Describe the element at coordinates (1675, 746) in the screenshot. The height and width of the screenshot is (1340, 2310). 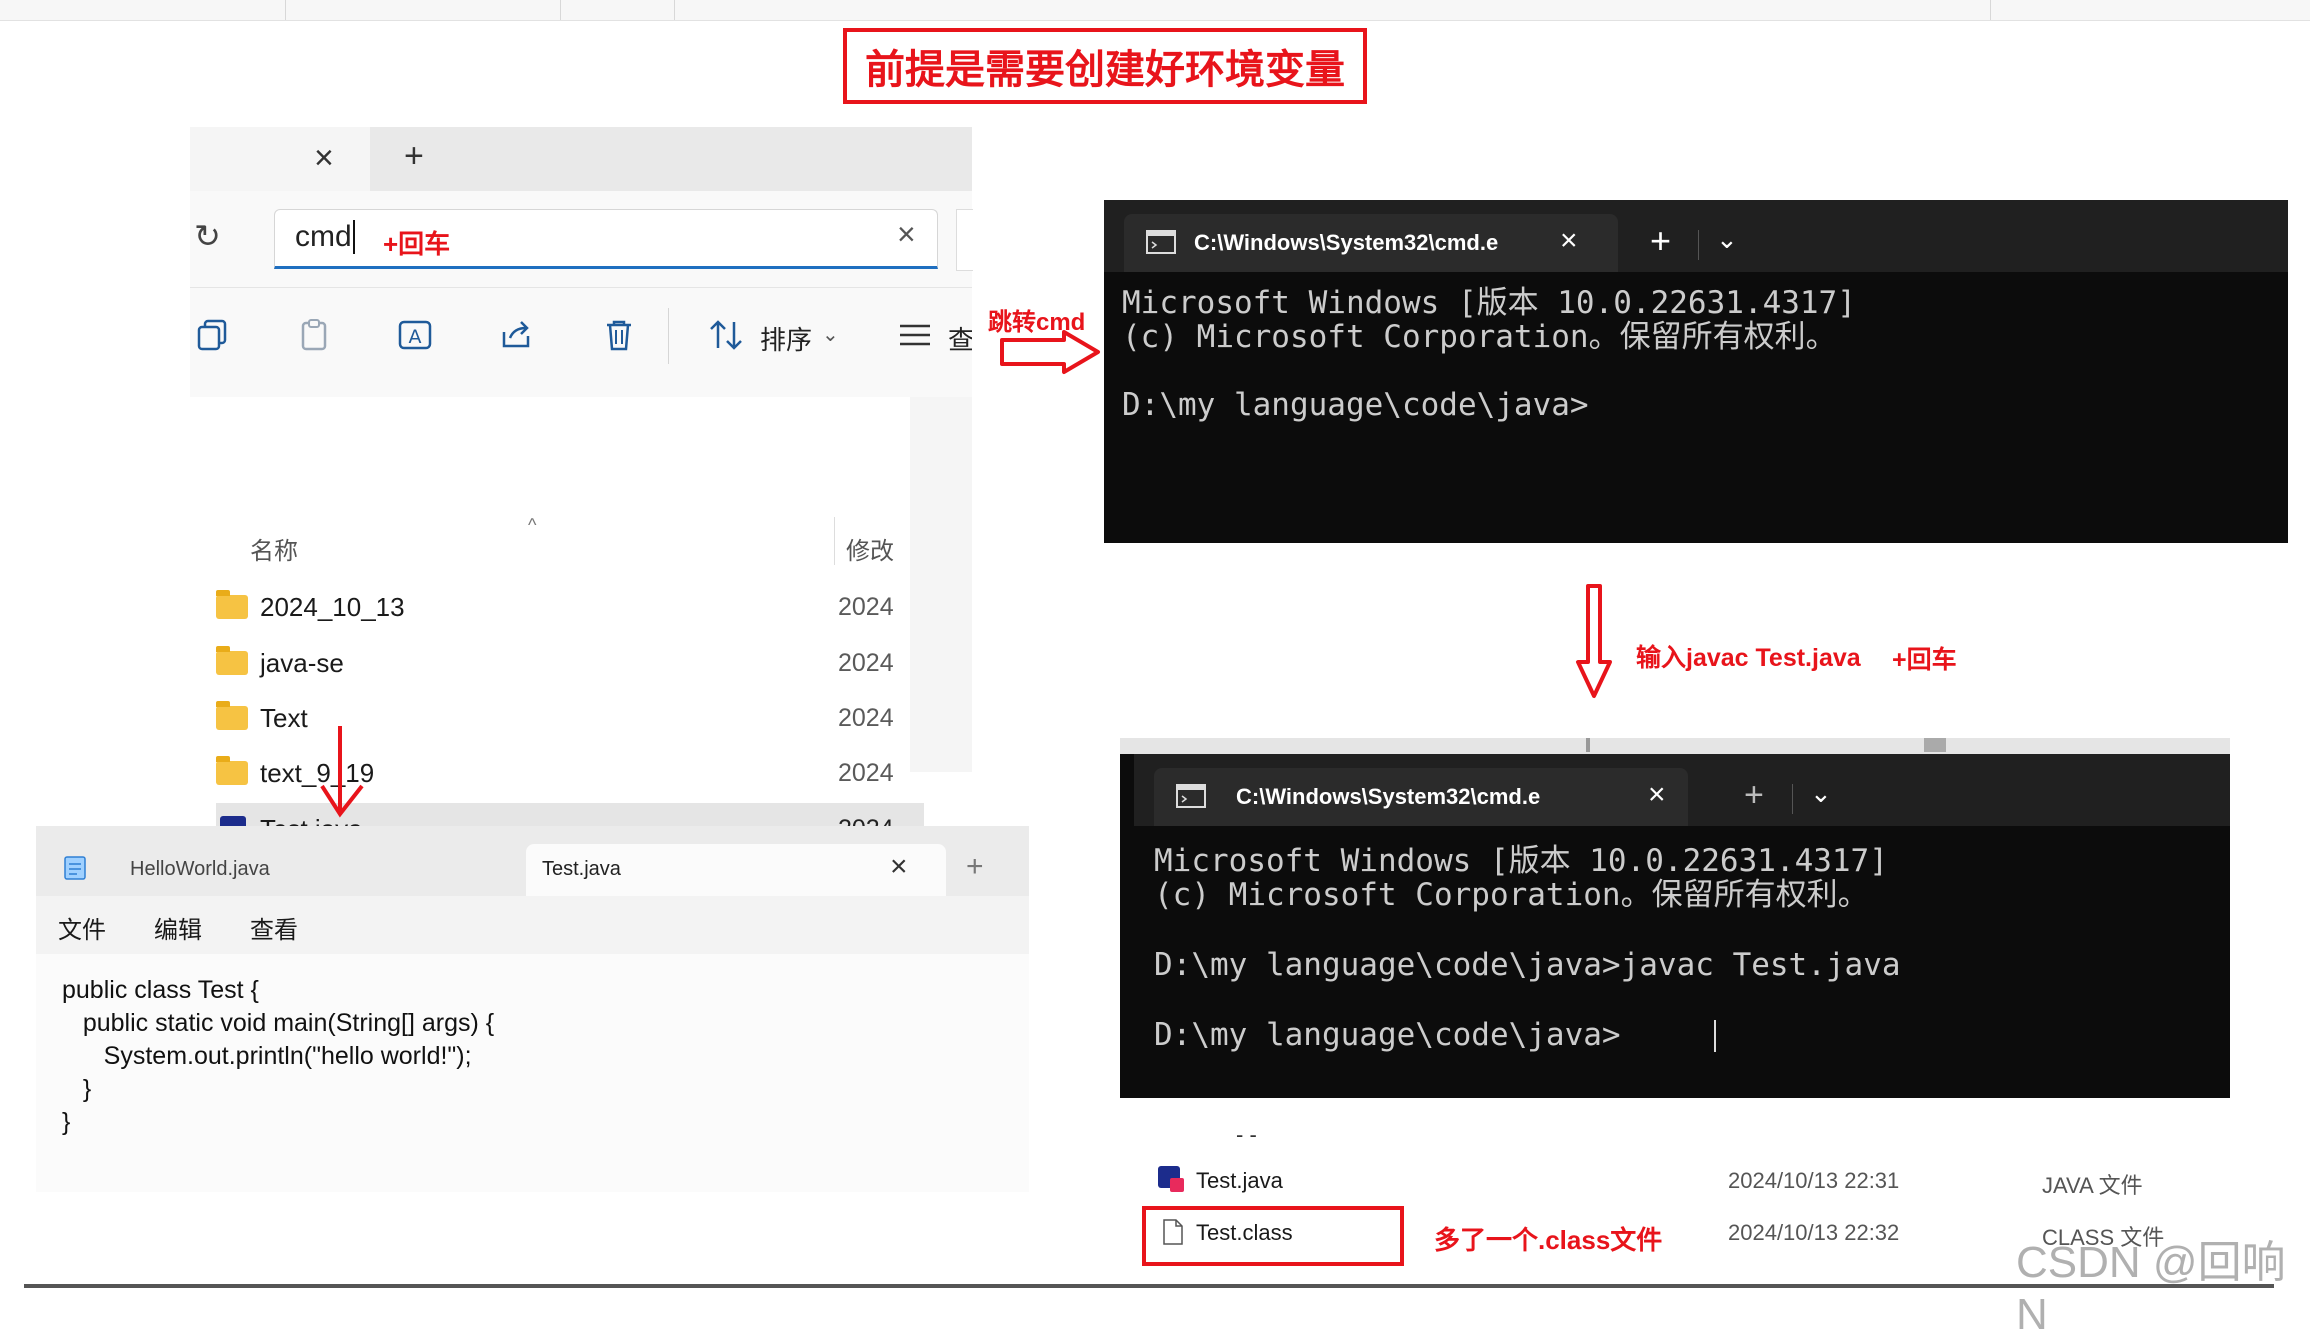
I see `cmd-window-2-frame` at that location.